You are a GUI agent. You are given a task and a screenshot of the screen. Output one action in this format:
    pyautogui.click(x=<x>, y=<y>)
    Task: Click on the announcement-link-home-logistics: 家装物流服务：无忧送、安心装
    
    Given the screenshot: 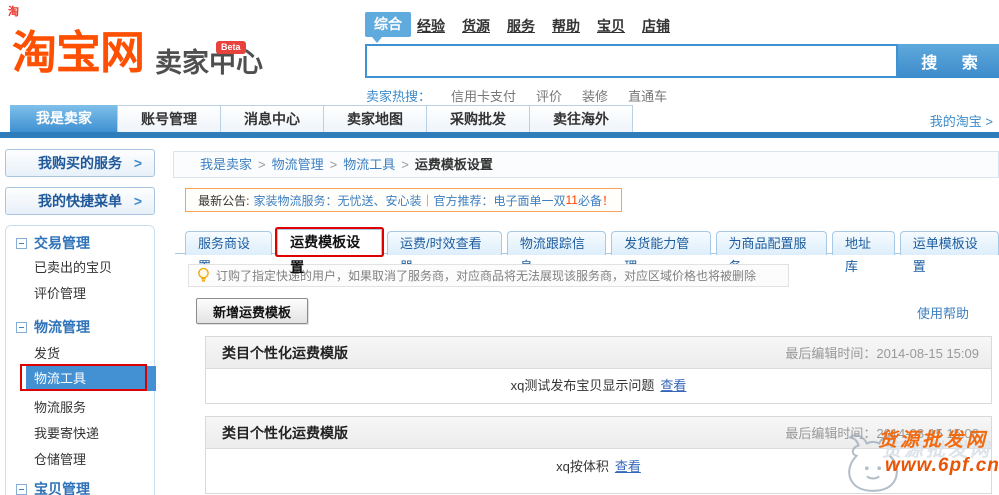 What is the action you would take?
    pyautogui.click(x=337, y=200)
    